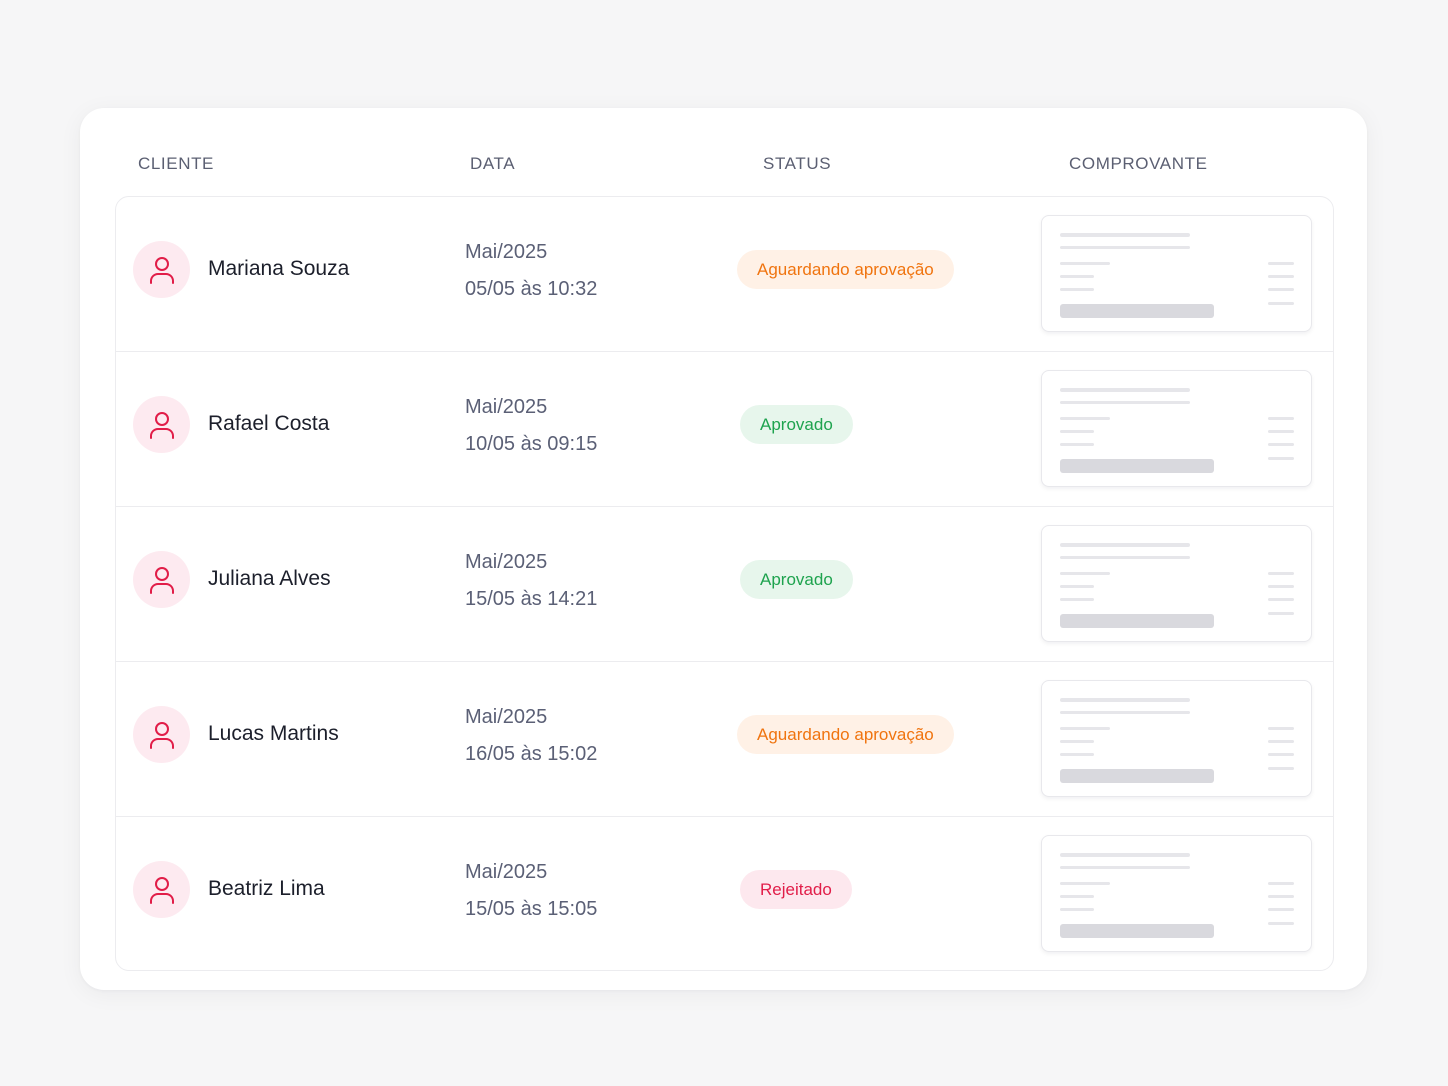 The width and height of the screenshot is (1448, 1086). What do you see at coordinates (269, 578) in the screenshot?
I see `client-name: Juliana Alves` at bounding box center [269, 578].